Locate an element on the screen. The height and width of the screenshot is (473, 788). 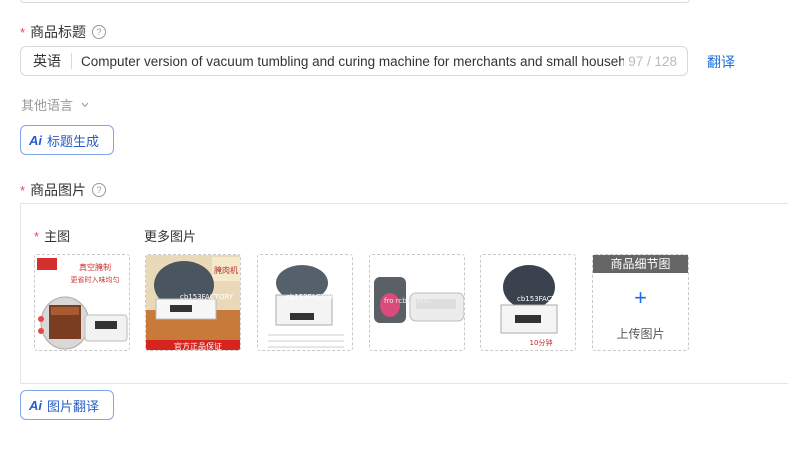
other-languages-toggle: 其他语言 is located at coordinates (55, 104).